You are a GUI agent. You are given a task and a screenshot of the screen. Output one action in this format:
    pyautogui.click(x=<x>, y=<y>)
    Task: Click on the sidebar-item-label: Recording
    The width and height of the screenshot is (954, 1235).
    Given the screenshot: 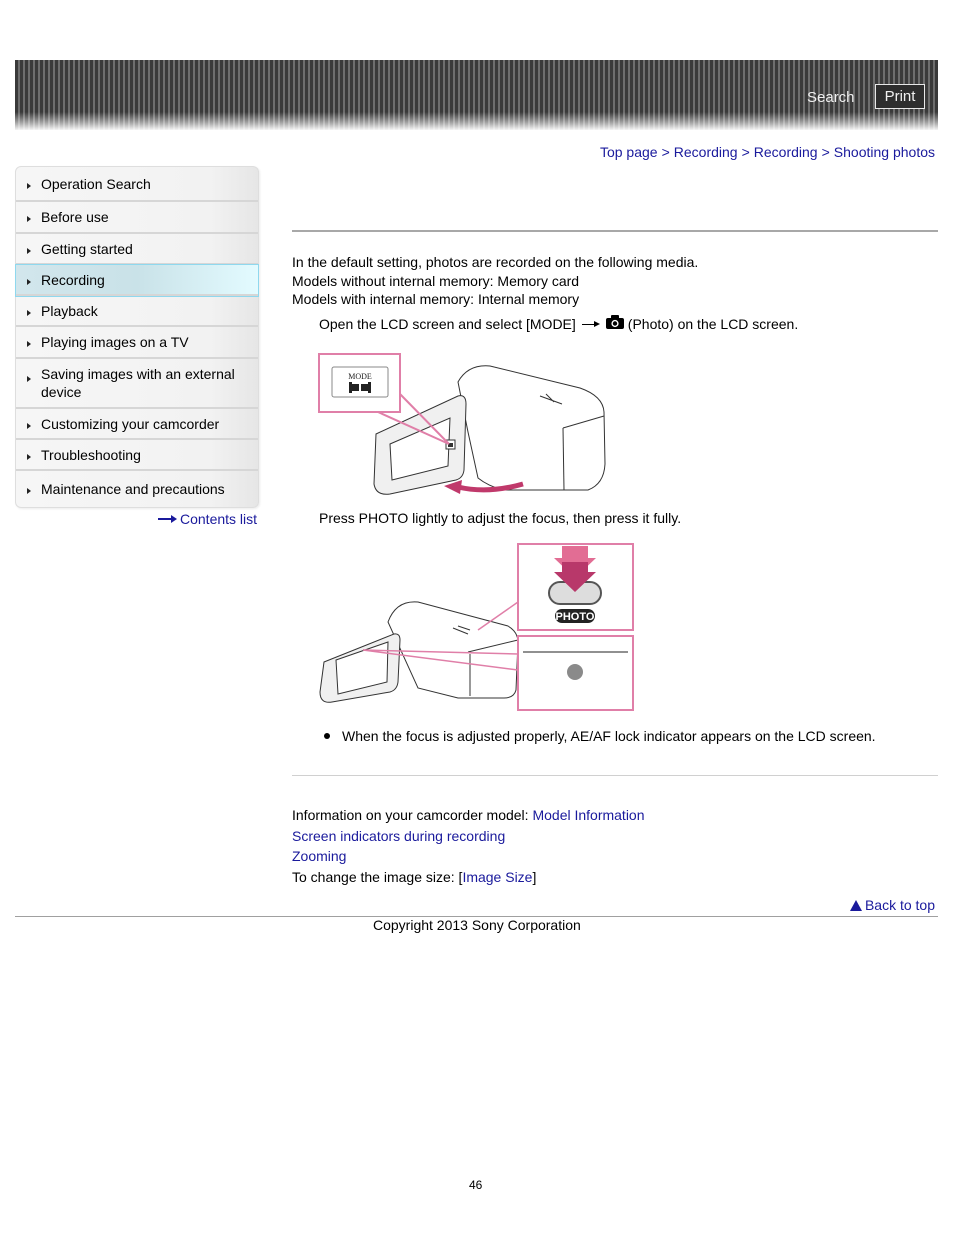 What is the action you would take?
    pyautogui.click(x=73, y=279)
    